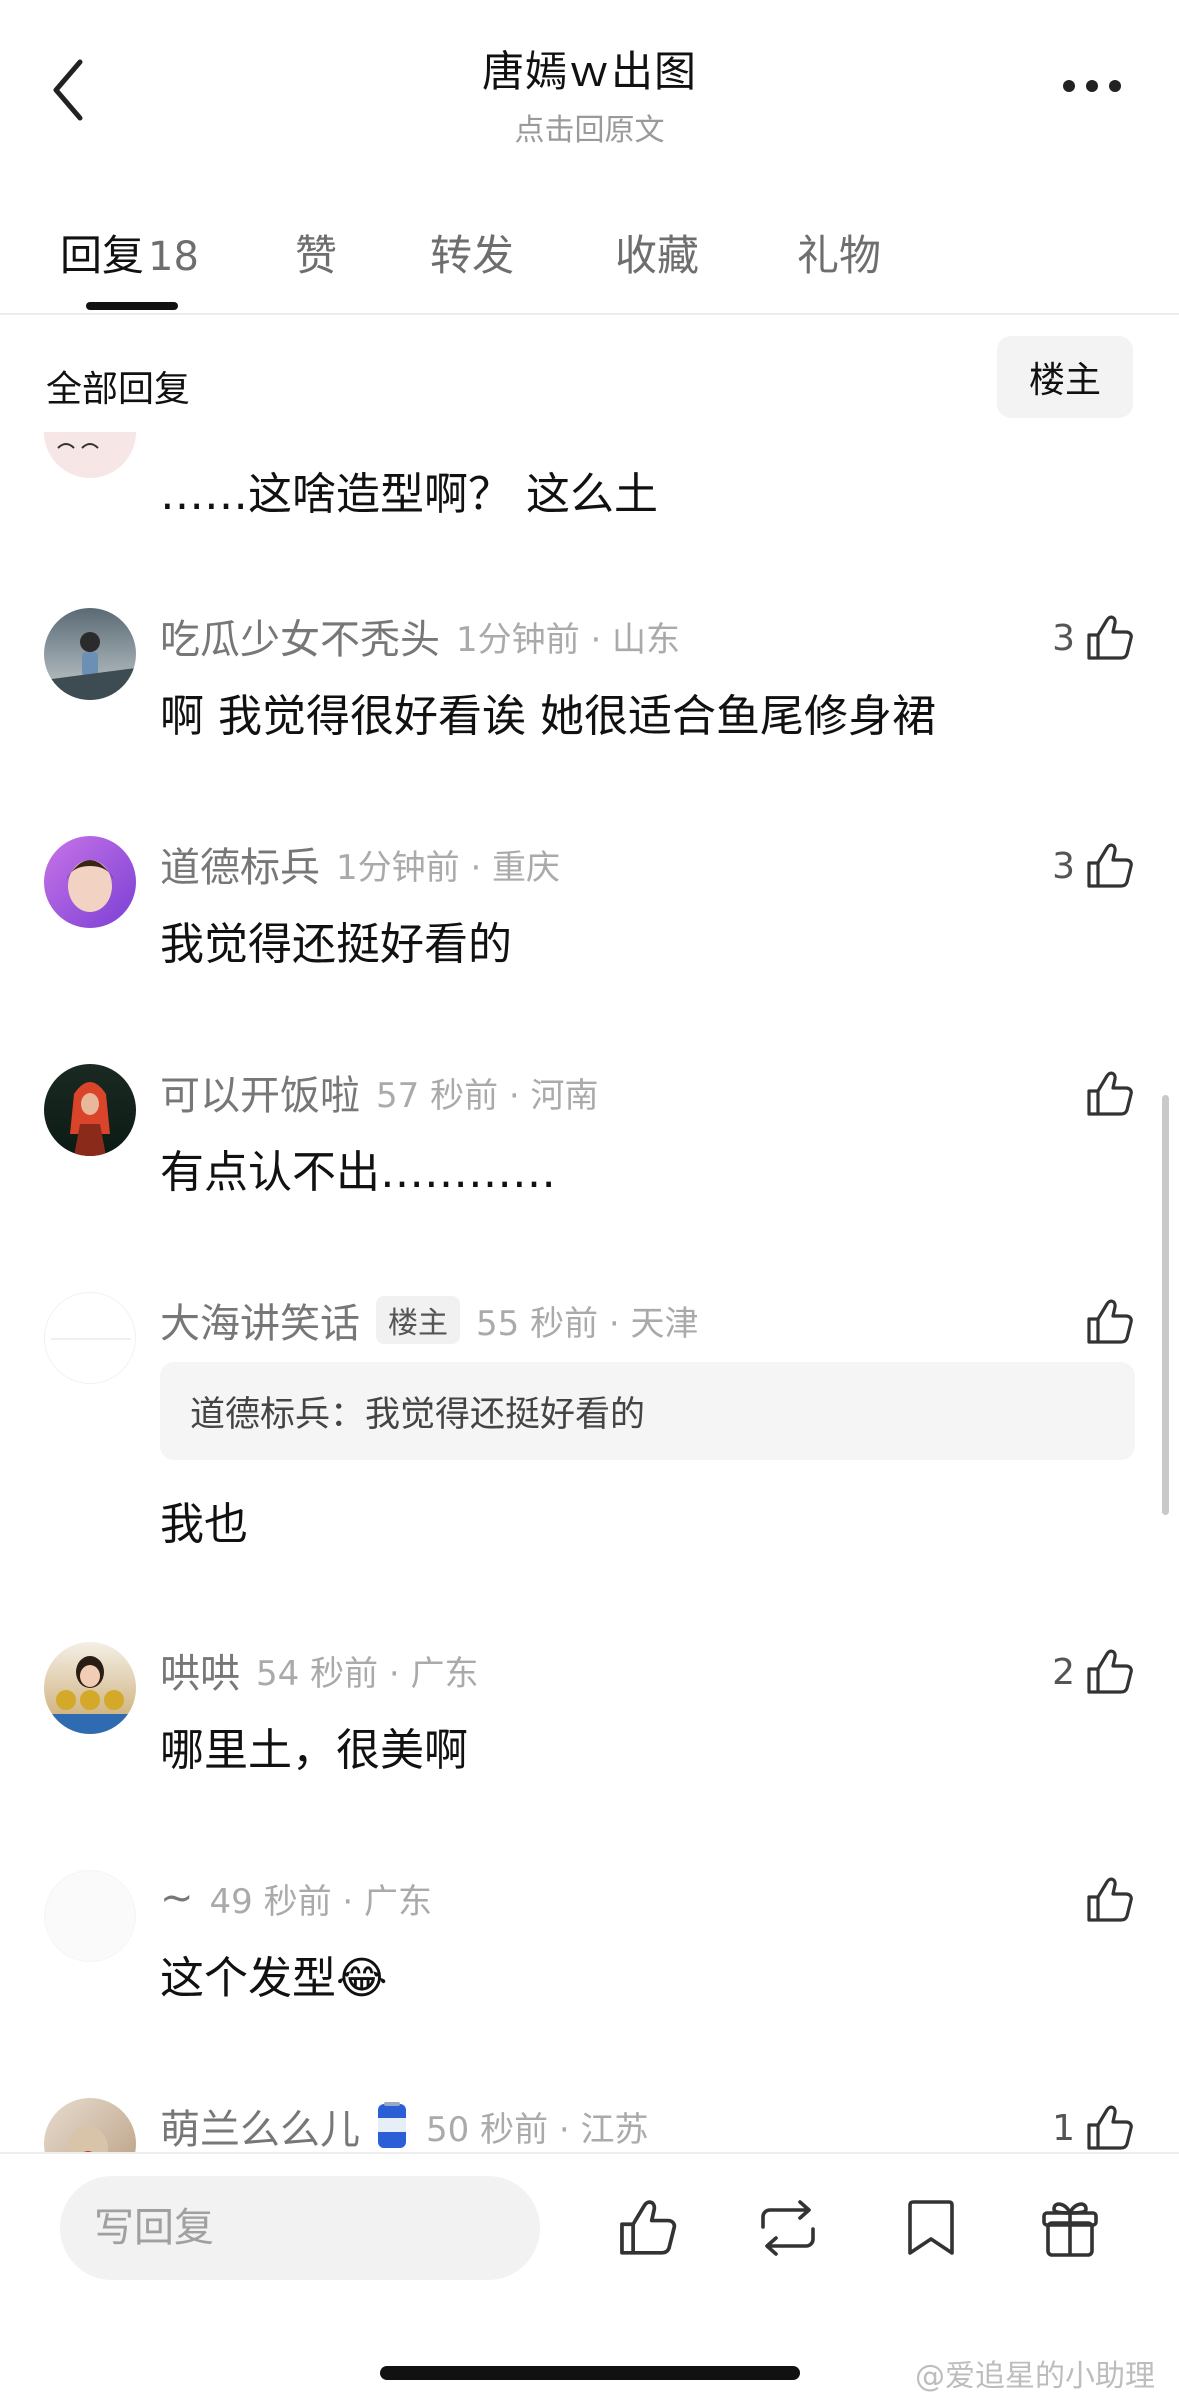  I want to click on comment-text: ……这啥造型啊？ 这么土, so click(409, 494).